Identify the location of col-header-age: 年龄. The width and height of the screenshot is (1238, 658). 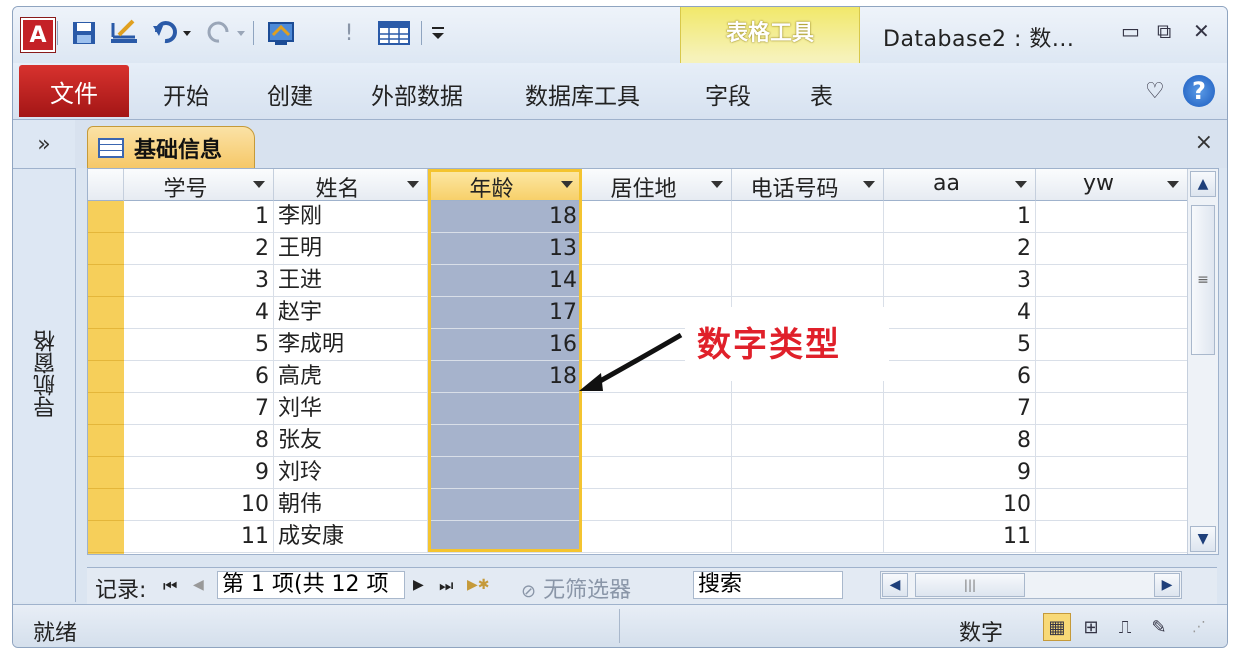
(505, 185).